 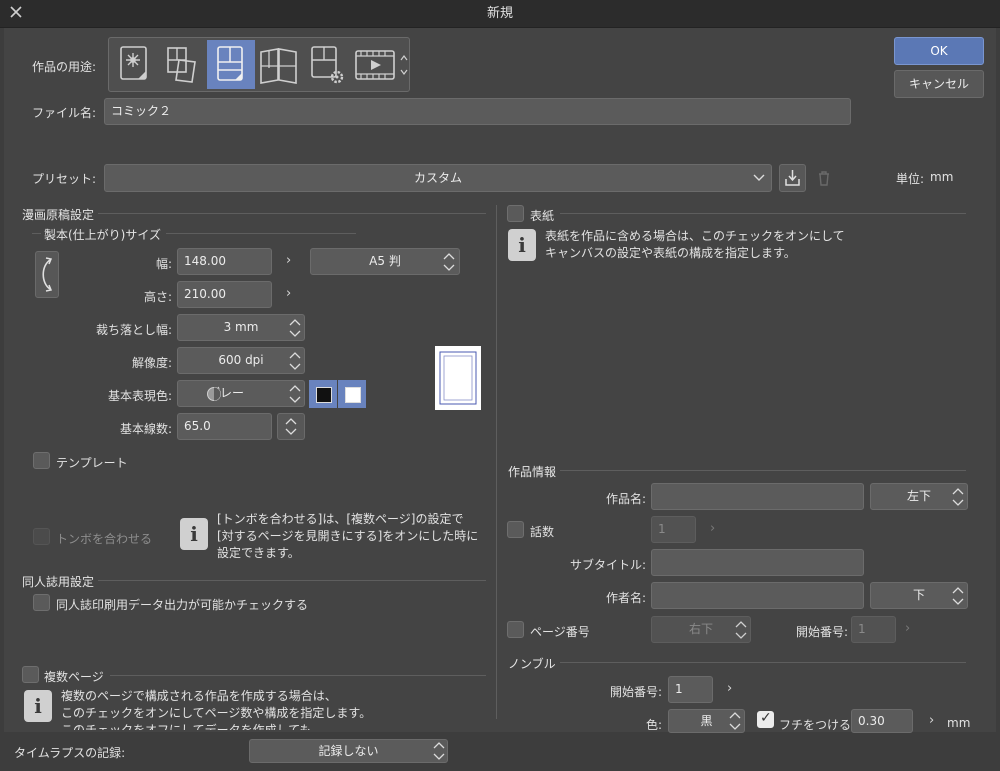 I want to click on page-start-input: 1, so click(x=873, y=629).